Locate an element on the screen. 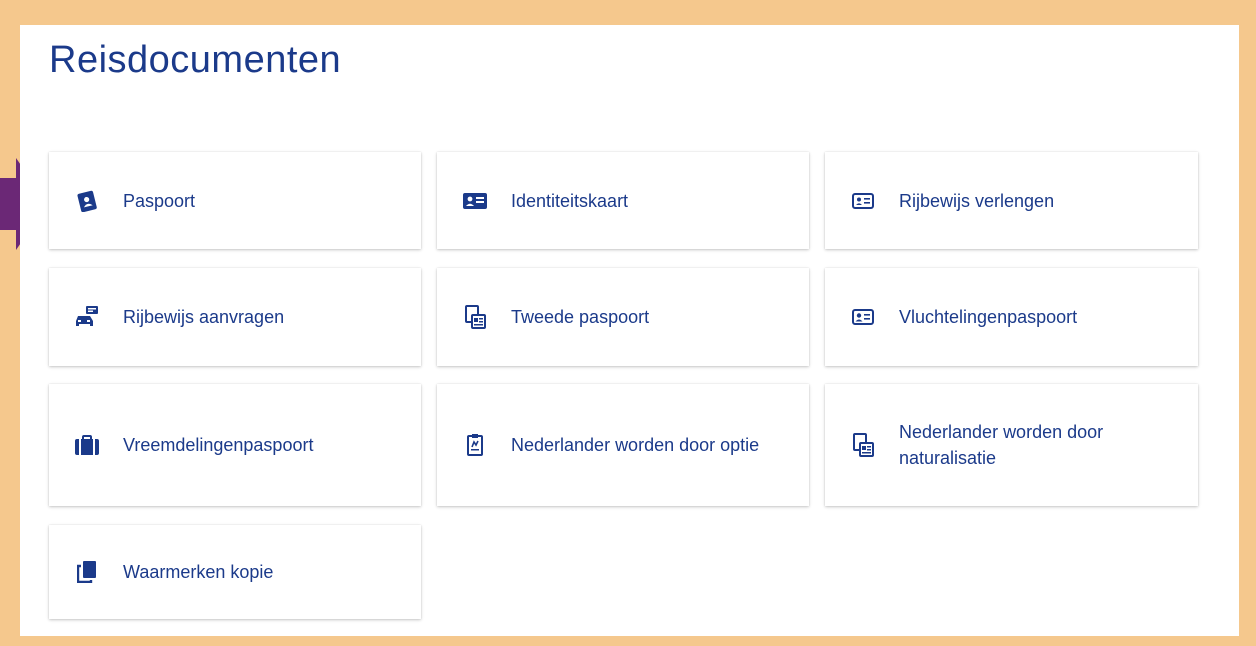 This screenshot has height=646, width=1256. tile-vreemdelingenpaspoort: Vreemdelingenpaspoort is located at coordinates (235, 445).